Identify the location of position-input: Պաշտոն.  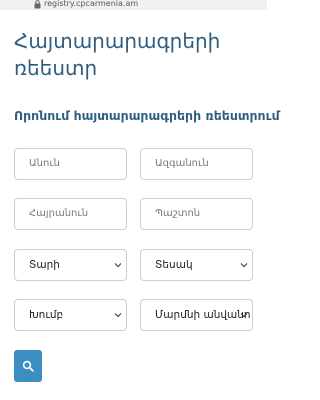
(196, 214).